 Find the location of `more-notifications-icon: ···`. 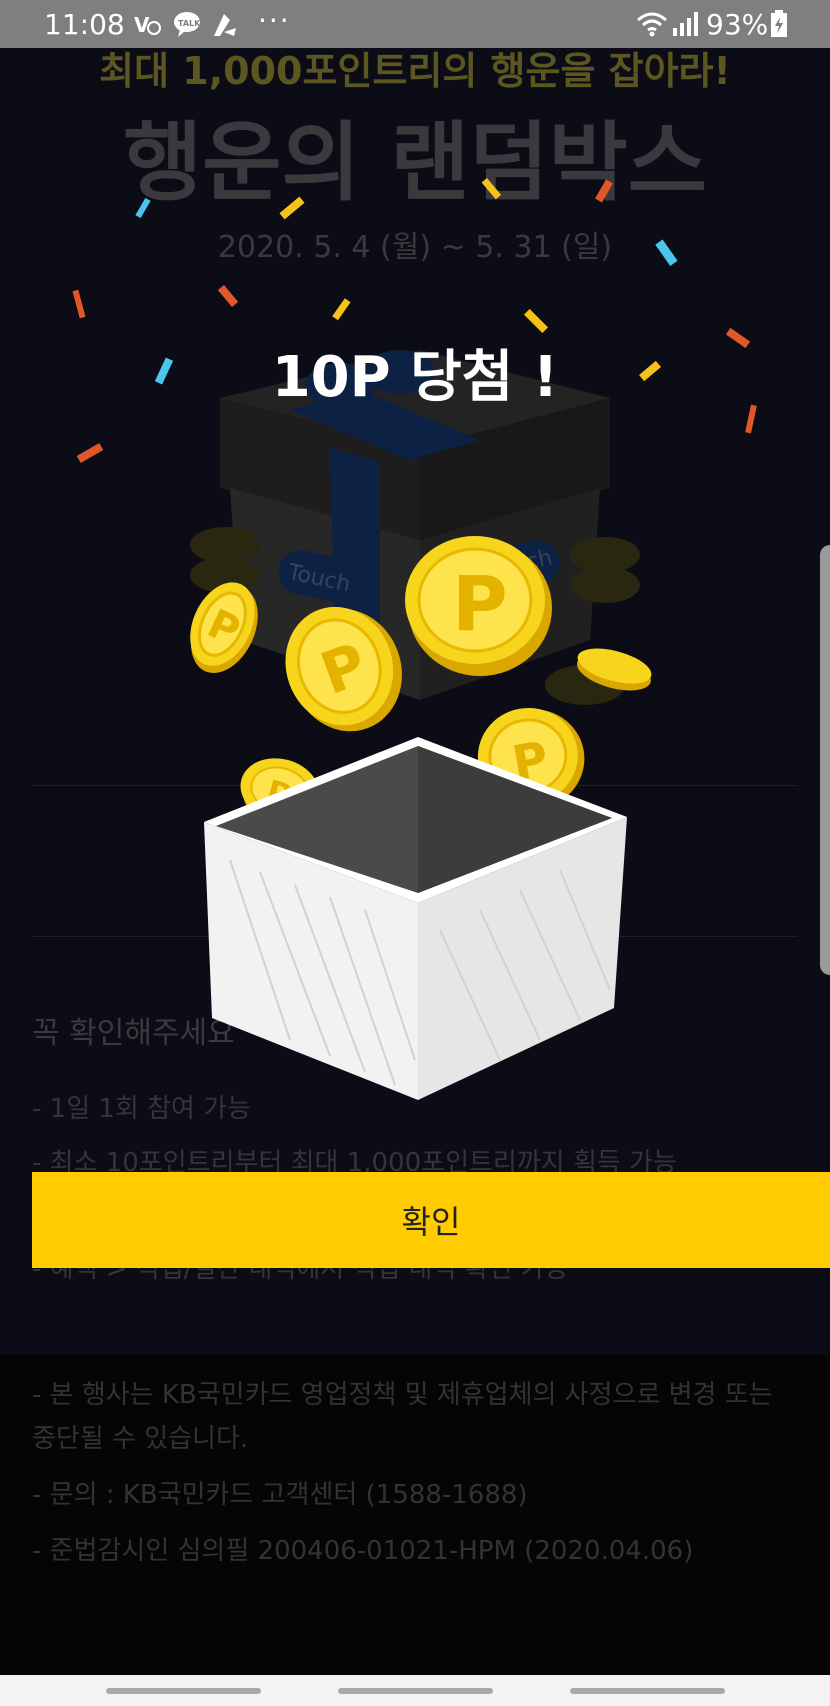

more-notifications-icon: ··· is located at coordinates (274, 20).